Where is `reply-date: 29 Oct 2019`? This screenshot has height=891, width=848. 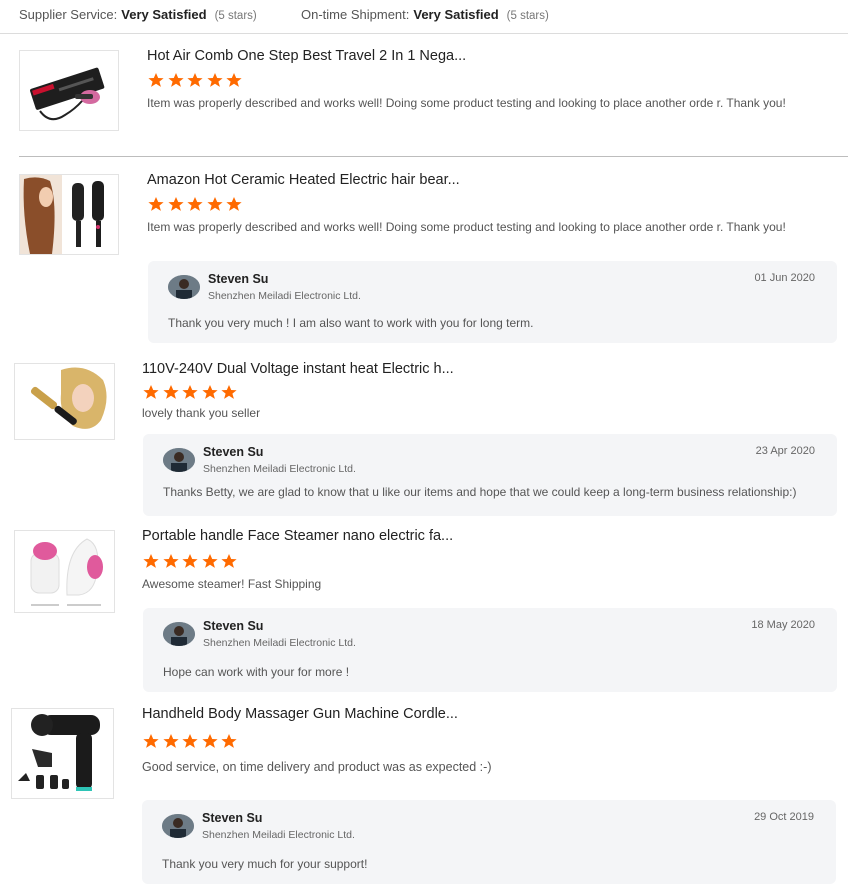
reply-date: 29 Oct 2019 is located at coordinates (784, 817).